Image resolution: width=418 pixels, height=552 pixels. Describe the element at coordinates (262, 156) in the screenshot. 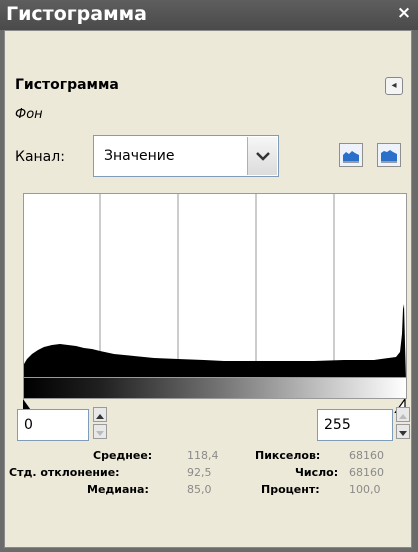

I see `chevron-down-icon` at that location.